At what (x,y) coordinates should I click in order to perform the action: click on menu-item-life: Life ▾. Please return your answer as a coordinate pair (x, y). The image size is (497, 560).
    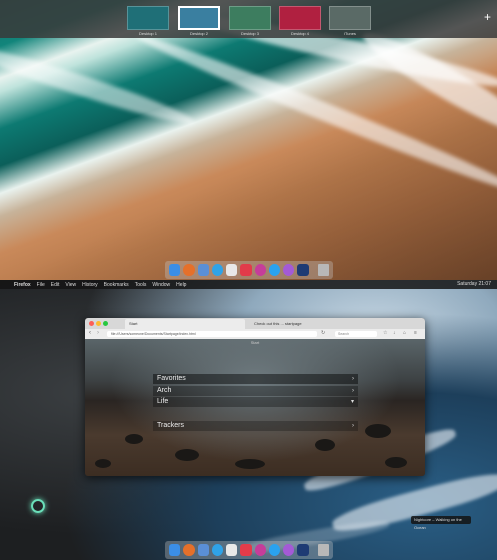
    Looking at the image, I should click on (255, 402).